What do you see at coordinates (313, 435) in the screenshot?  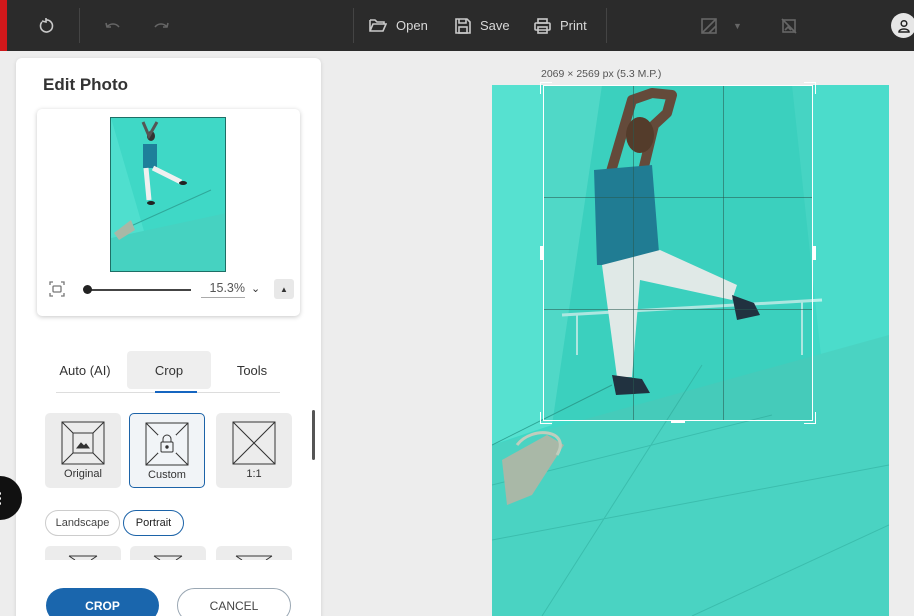 I see `presets-scrollbar` at bounding box center [313, 435].